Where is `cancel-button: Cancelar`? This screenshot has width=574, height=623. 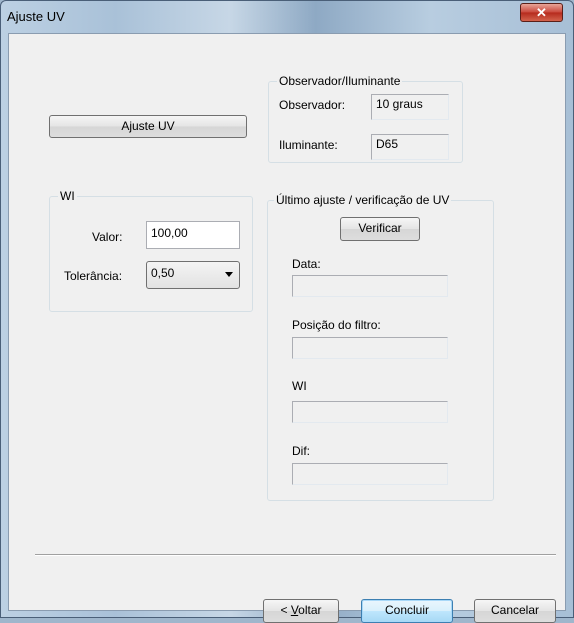 cancel-button: Cancelar is located at coordinates (515, 611).